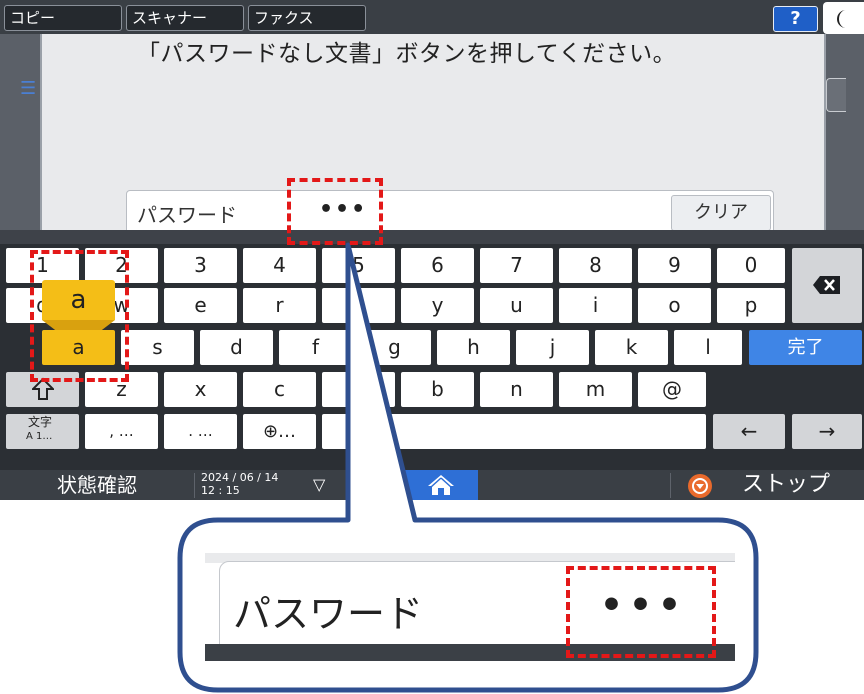 Image resolution: width=864 pixels, height=694 pixels. Describe the element at coordinates (79, 316) in the screenshot. I see `annotation-box-key-a` at that location.